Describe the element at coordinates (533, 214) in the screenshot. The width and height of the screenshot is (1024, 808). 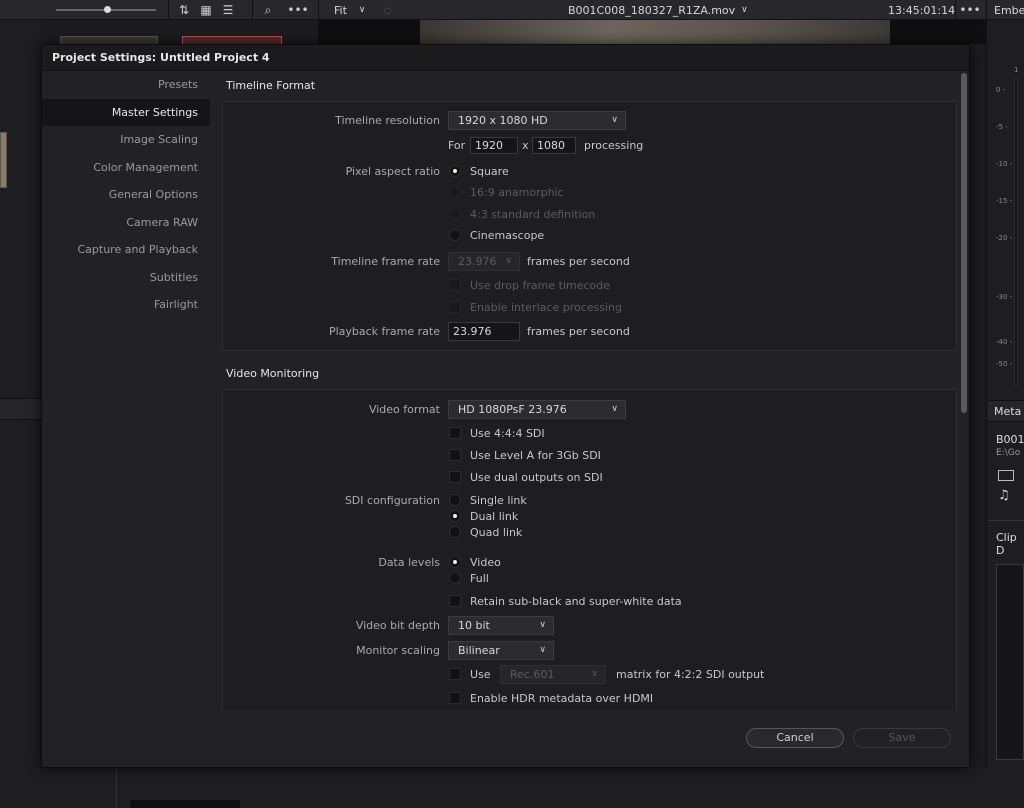
I see `par-4-3-label: 4:3 standard definition` at that location.